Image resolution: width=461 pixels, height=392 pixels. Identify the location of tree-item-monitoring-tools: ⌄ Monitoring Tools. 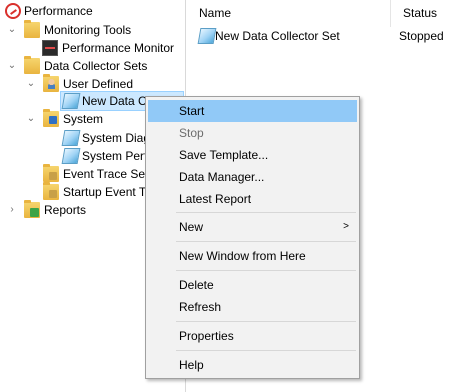
(92, 30).